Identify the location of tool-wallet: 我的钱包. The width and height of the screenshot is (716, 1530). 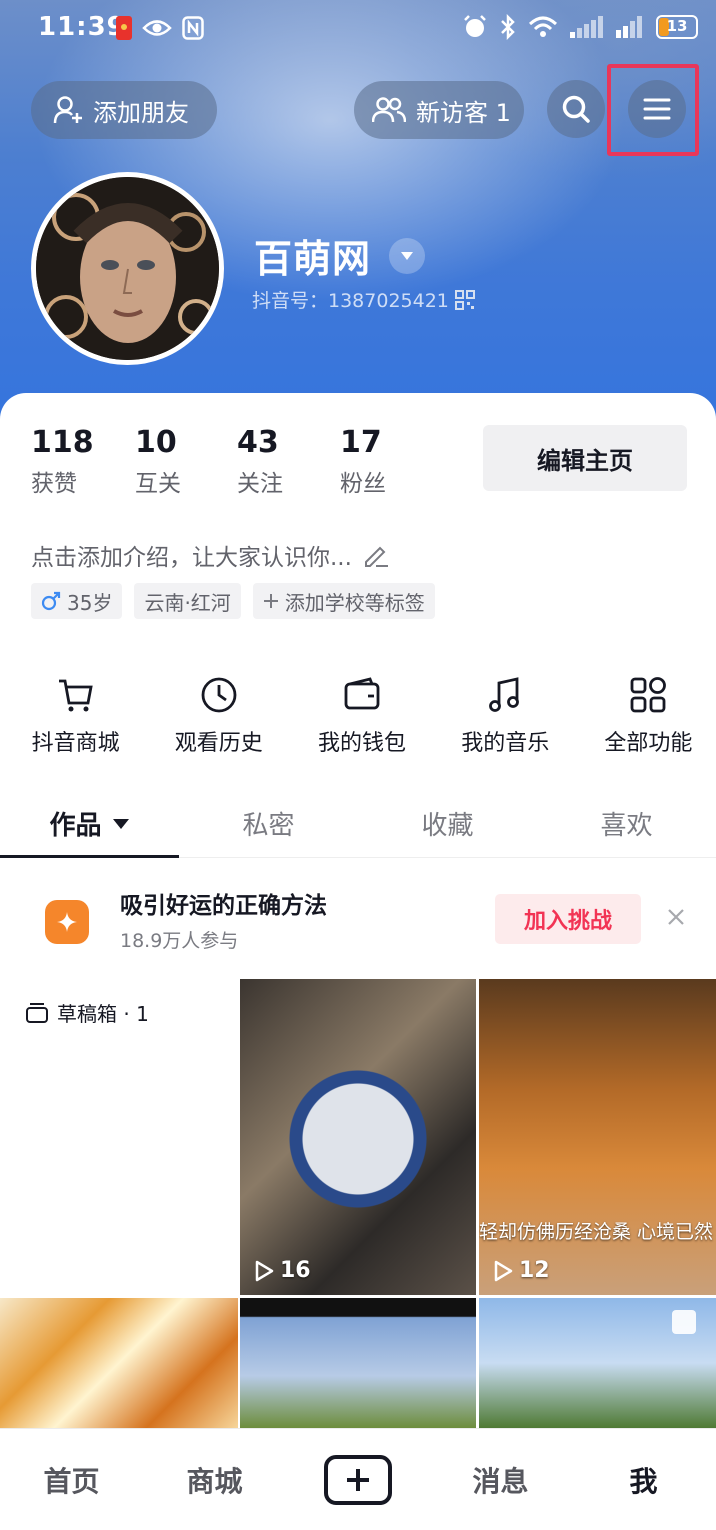
(361, 716).